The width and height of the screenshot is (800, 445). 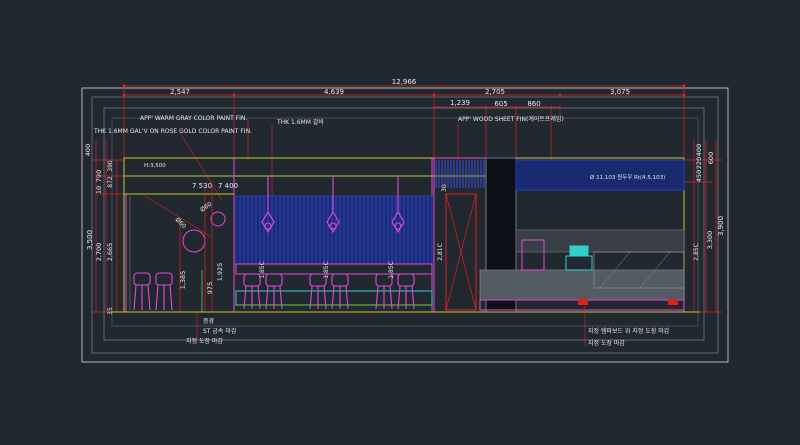 I want to click on right-dim-450: 450, so click(x=699, y=176).